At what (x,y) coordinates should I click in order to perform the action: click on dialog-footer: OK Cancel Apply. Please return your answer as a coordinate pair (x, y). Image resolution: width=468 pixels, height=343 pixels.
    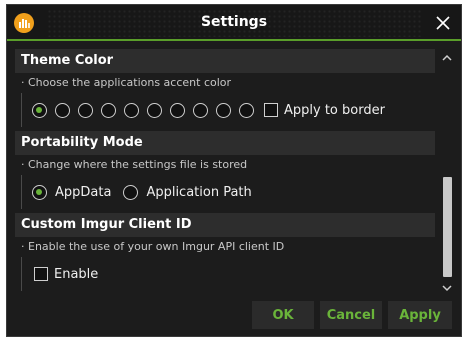
    Looking at the image, I should click on (234, 318).